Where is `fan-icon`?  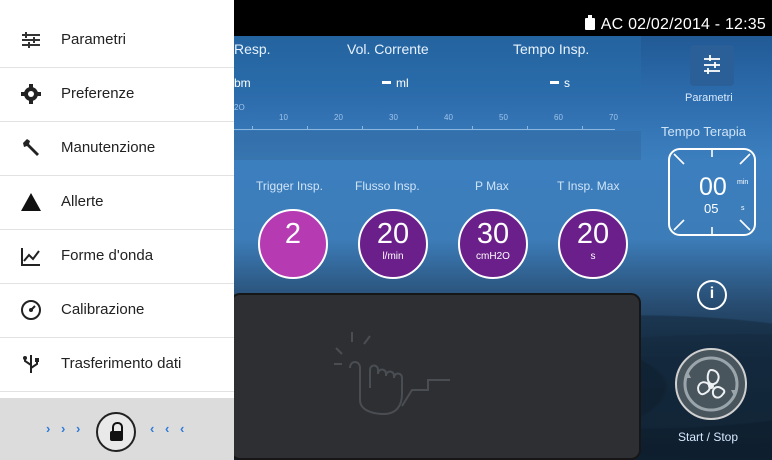
fan-icon is located at coordinates (711, 384).